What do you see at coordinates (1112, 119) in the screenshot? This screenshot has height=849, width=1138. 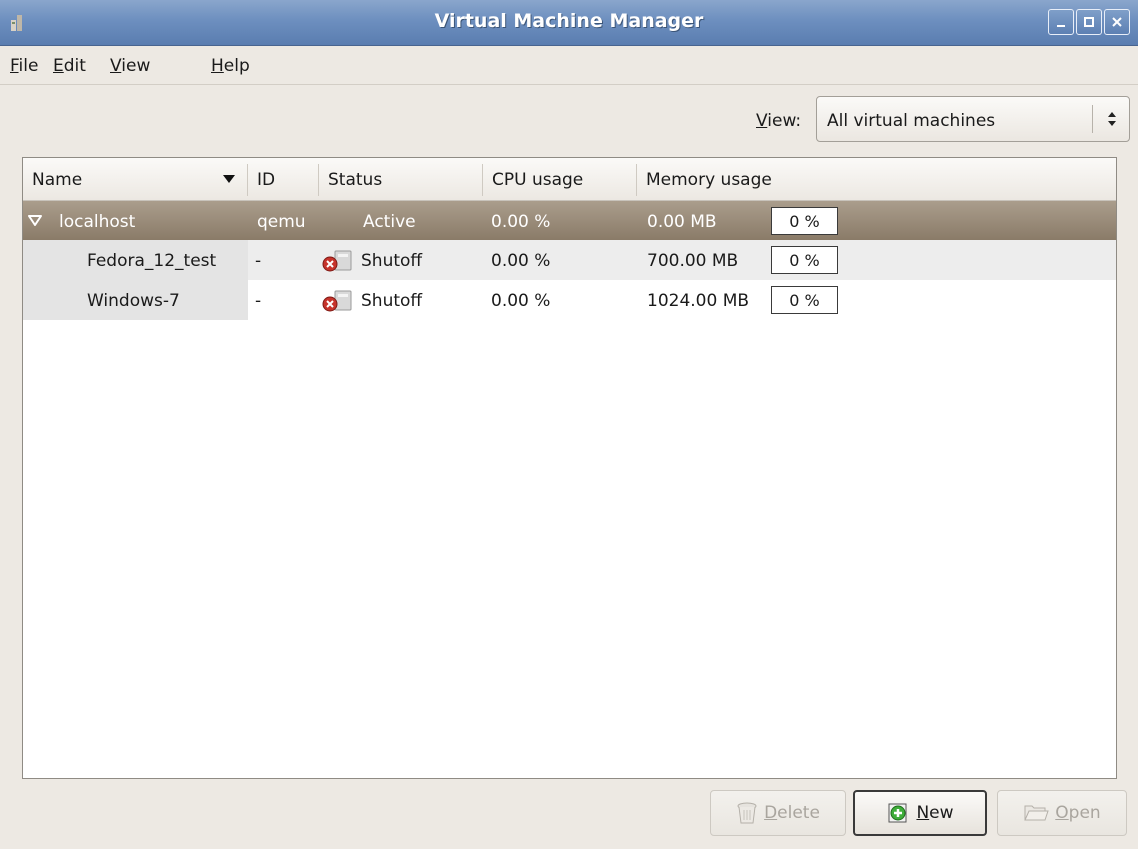 I see `updown-arrows-icon` at bounding box center [1112, 119].